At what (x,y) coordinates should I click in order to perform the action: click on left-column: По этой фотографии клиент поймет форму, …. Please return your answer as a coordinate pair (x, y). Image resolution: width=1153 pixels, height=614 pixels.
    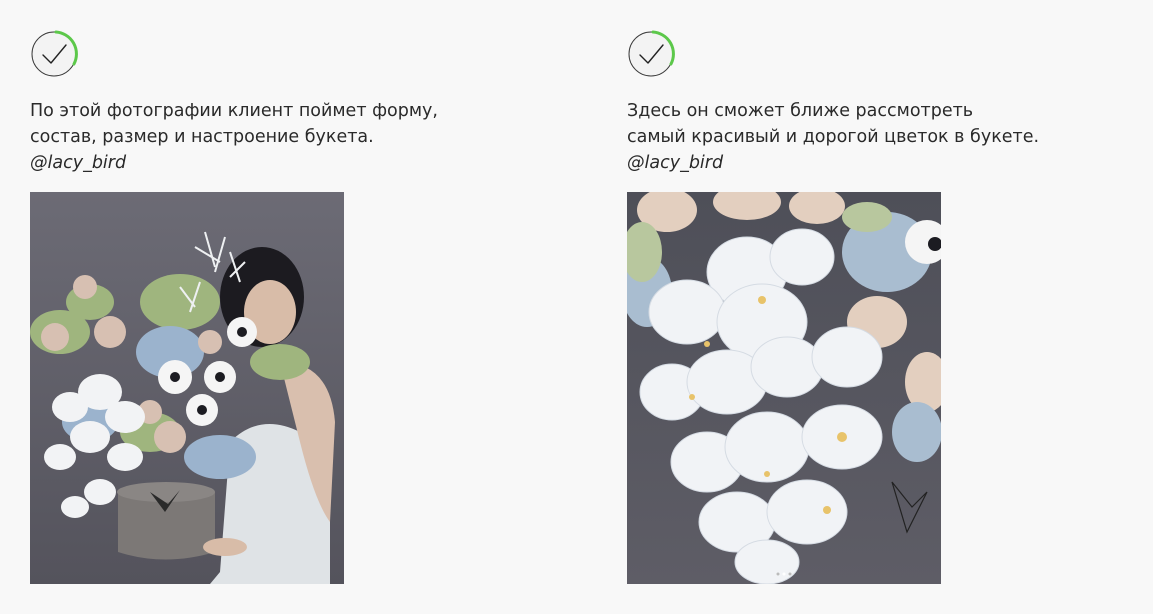
    Looking at the image, I should click on (240, 102).